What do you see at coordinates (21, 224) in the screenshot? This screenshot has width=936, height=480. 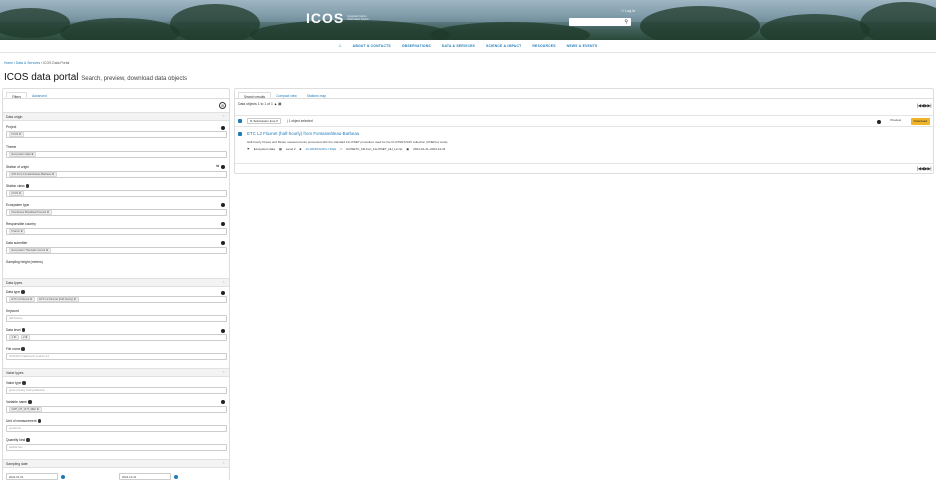 I see `responsible-label: Responsible country` at bounding box center [21, 224].